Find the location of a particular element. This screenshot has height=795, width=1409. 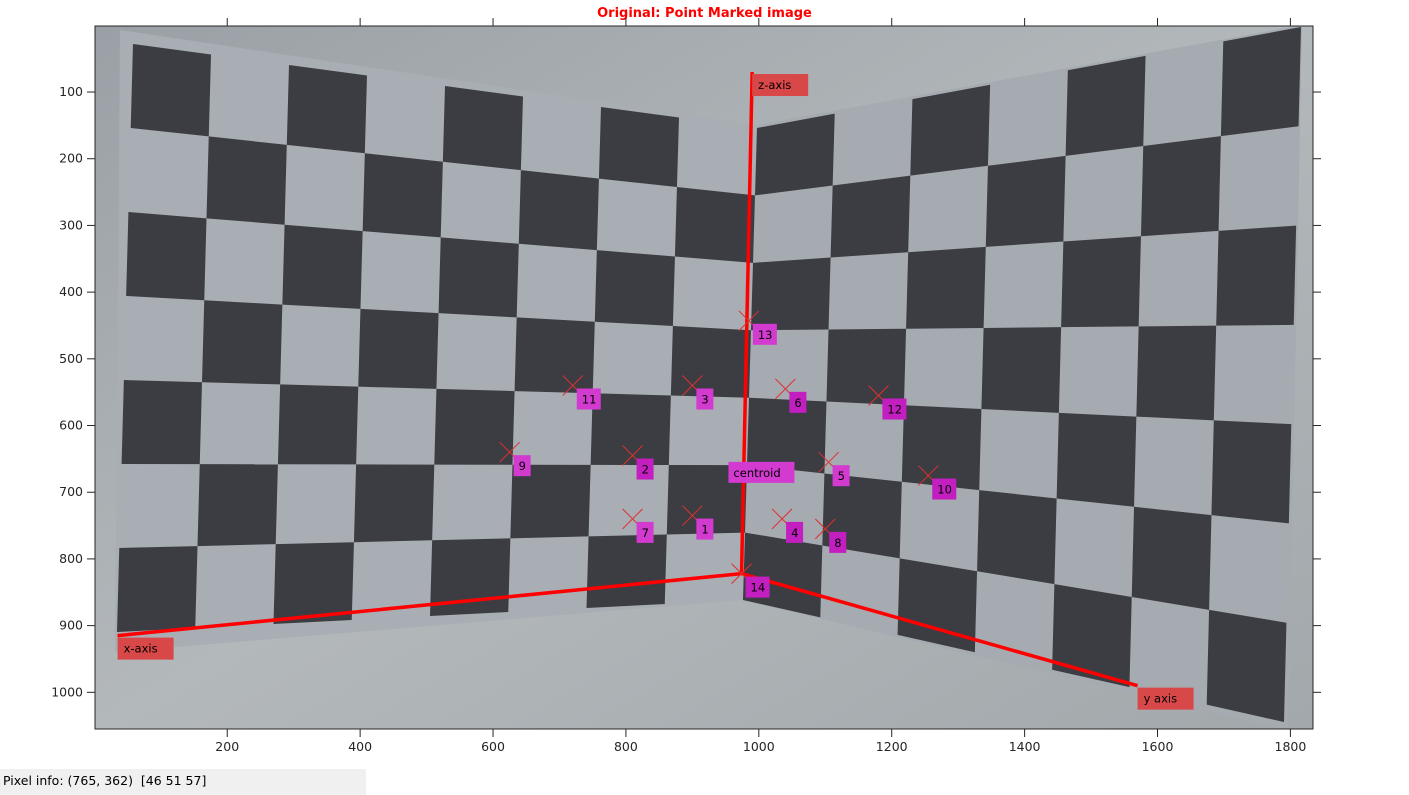

x-tick-label: 400 is located at coordinates (360, 746).